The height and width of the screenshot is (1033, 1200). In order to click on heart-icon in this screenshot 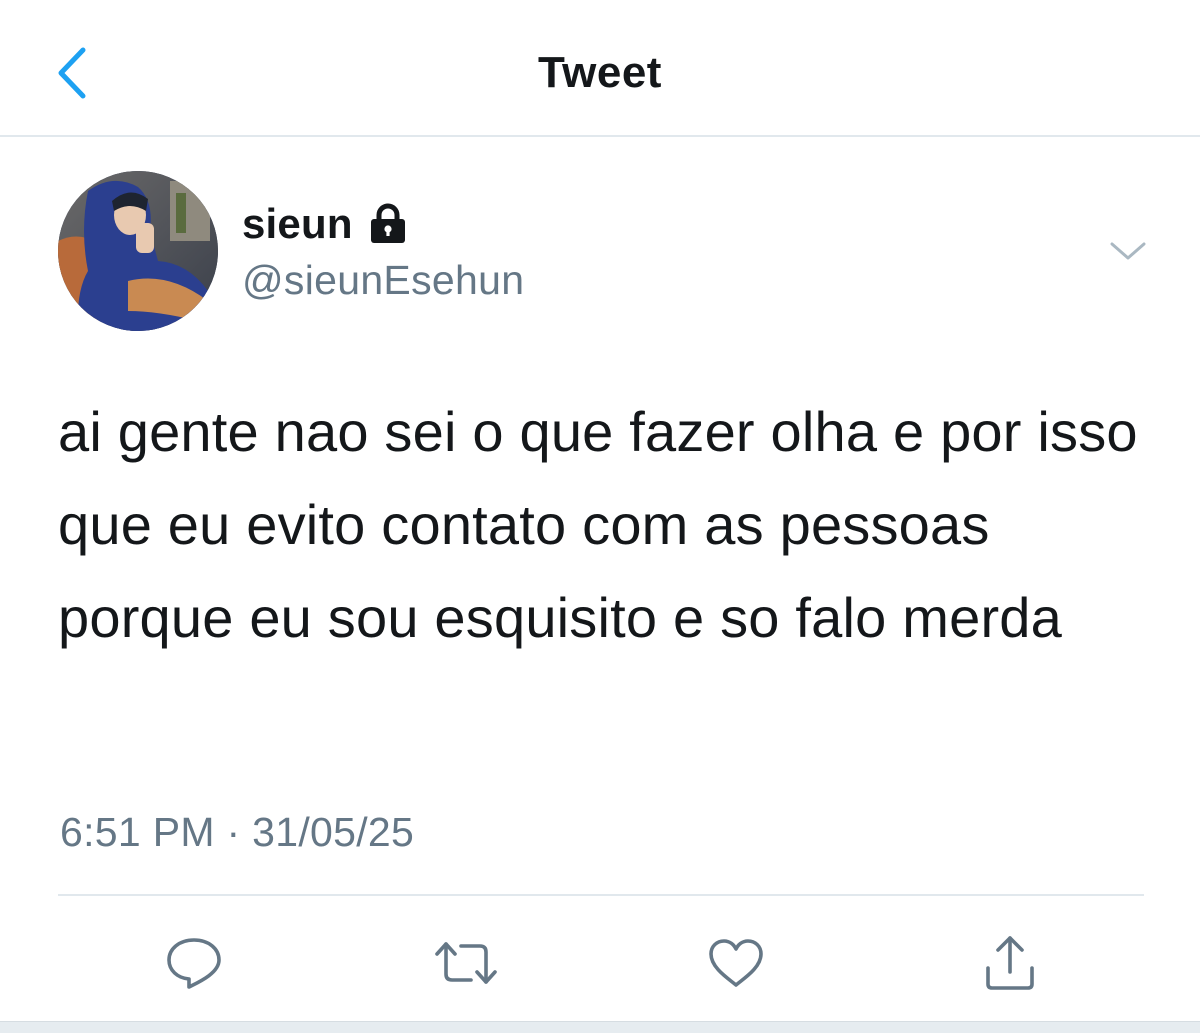, I will do `click(736, 963)`.